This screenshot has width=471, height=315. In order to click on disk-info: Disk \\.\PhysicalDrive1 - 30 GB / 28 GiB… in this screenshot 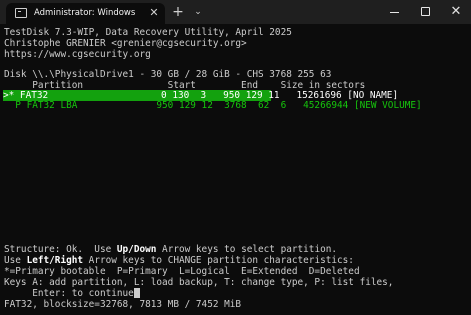, I will do `click(168, 74)`.